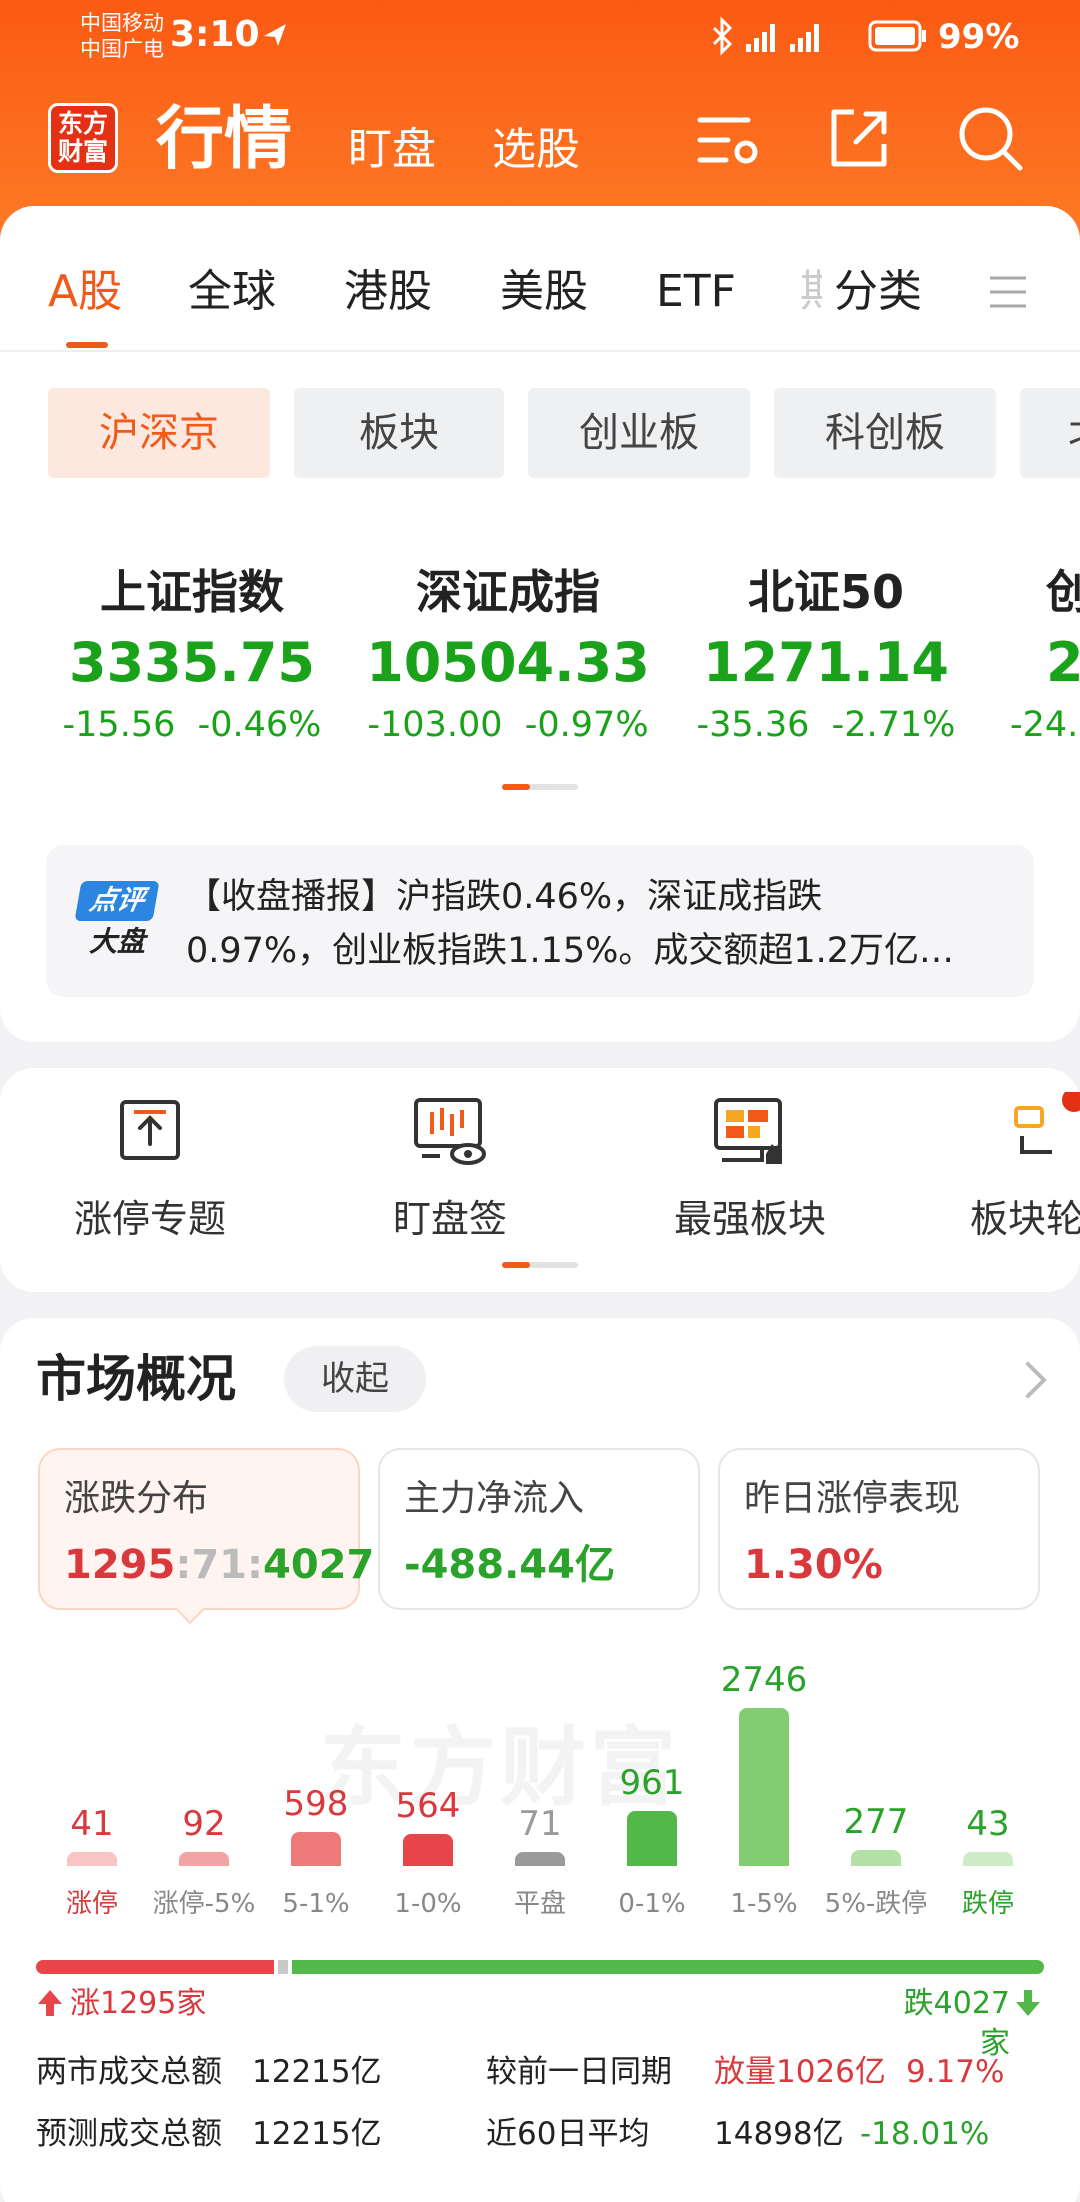 The image size is (1080, 2202). What do you see at coordinates (925, 2134) in the screenshot?
I see `avg-60-pct: -18.01%` at bounding box center [925, 2134].